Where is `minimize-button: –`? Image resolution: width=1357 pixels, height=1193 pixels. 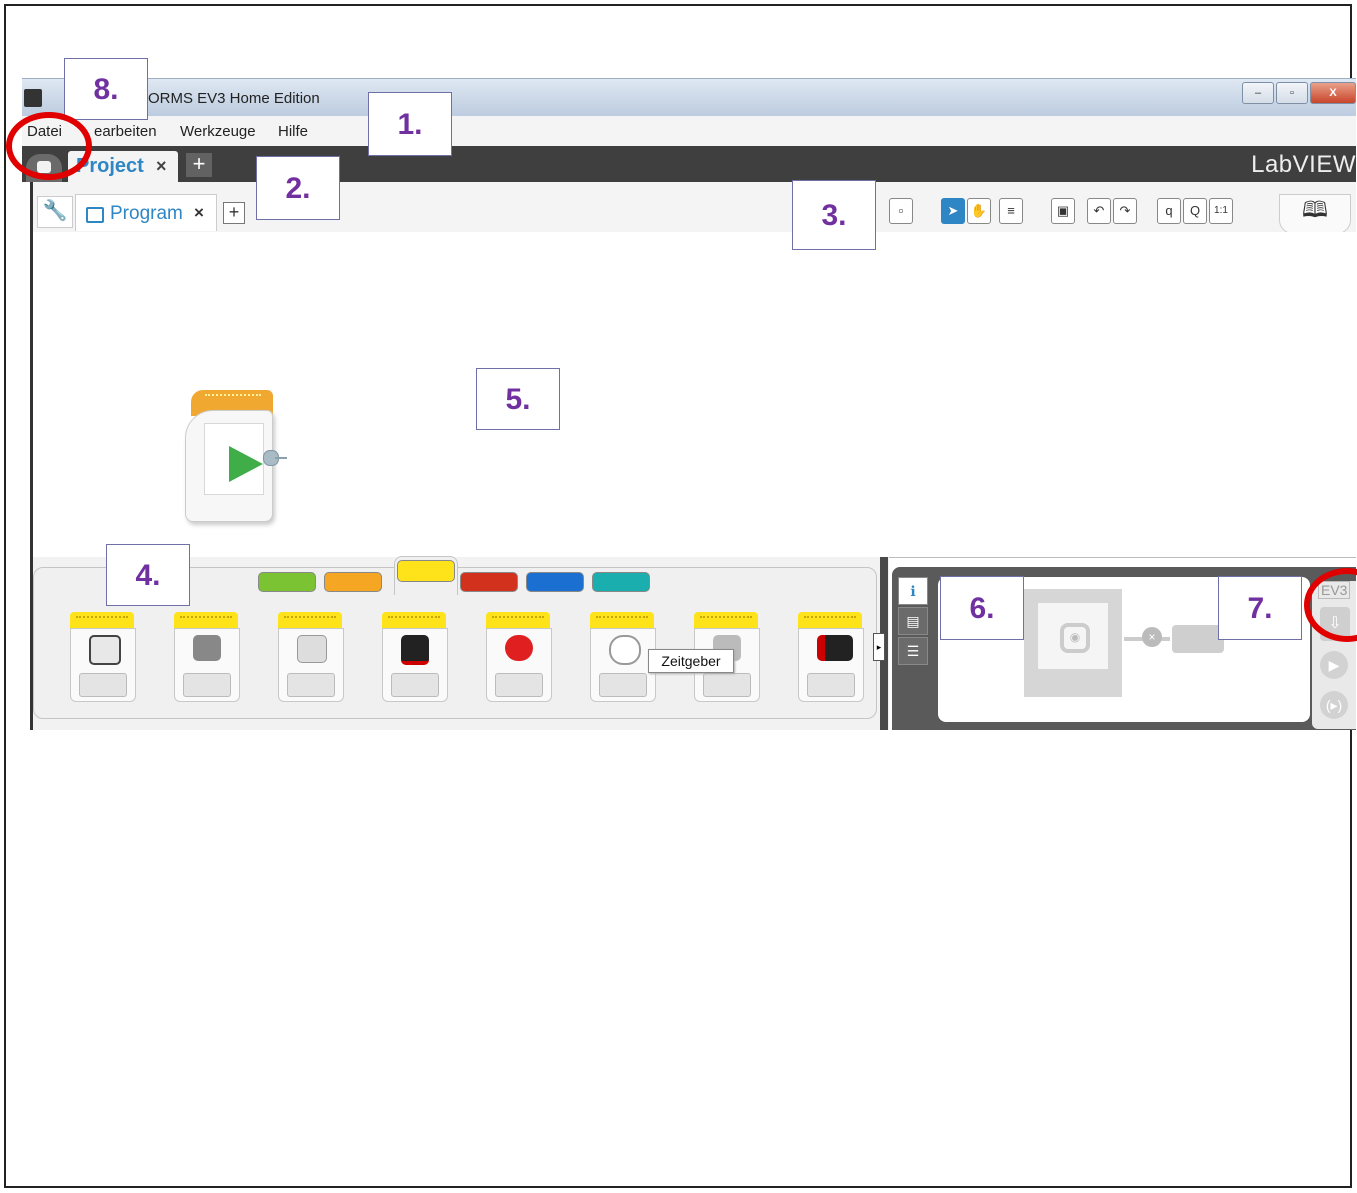
minimize-button: – is located at coordinates (1258, 93).